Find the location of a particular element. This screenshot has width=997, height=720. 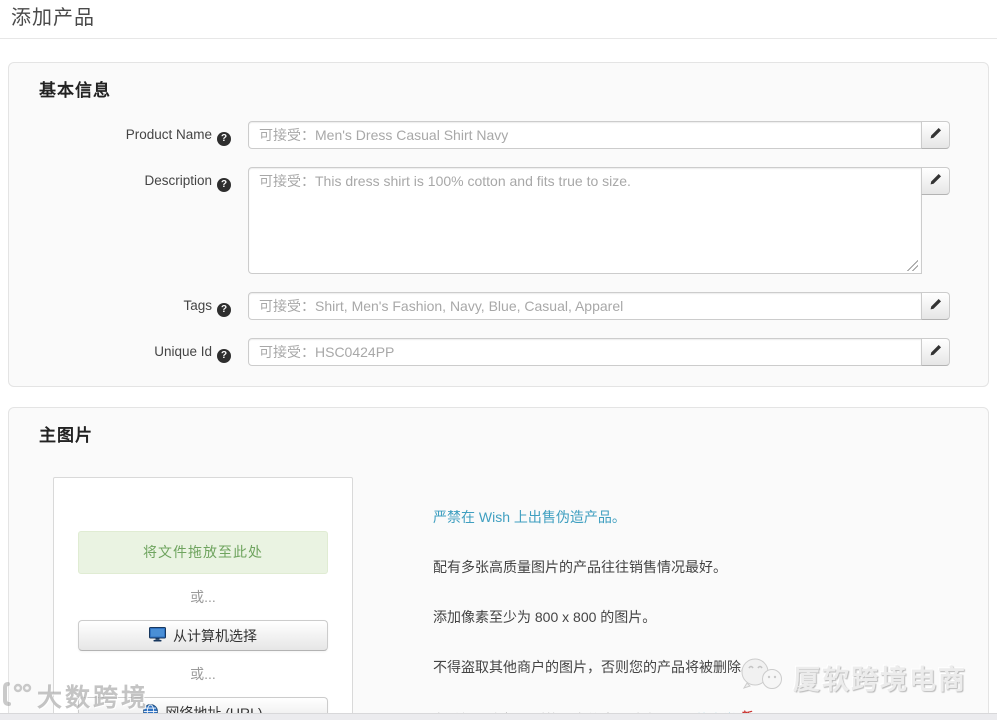

description-input-group is located at coordinates (599, 220).